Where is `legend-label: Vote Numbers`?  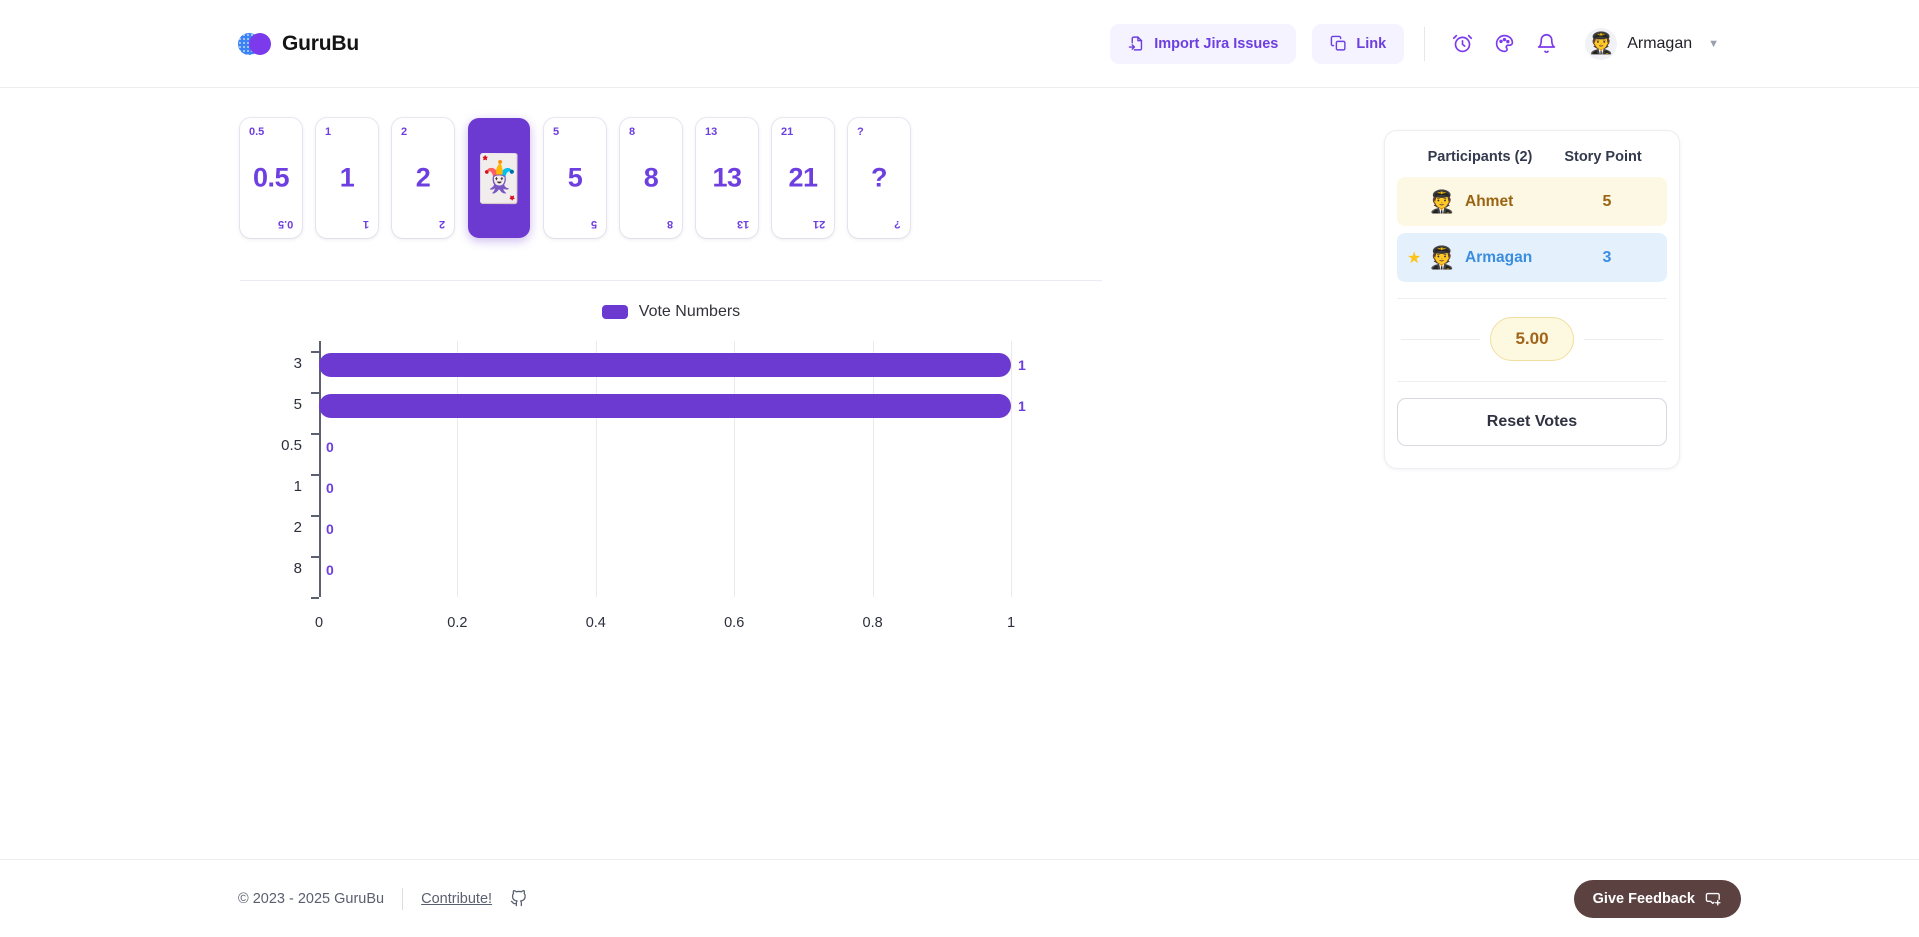 legend-label: Vote Numbers is located at coordinates (689, 311).